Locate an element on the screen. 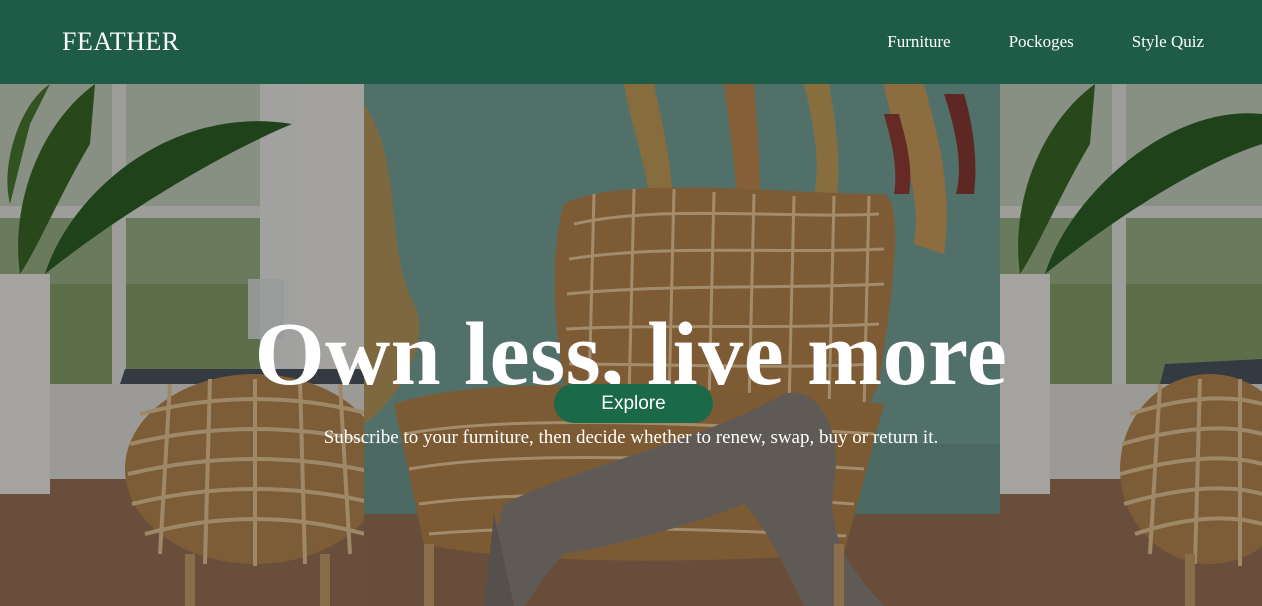 The width and height of the screenshot is (1262, 606). nav-link-furniture: Furniture is located at coordinates (918, 42).